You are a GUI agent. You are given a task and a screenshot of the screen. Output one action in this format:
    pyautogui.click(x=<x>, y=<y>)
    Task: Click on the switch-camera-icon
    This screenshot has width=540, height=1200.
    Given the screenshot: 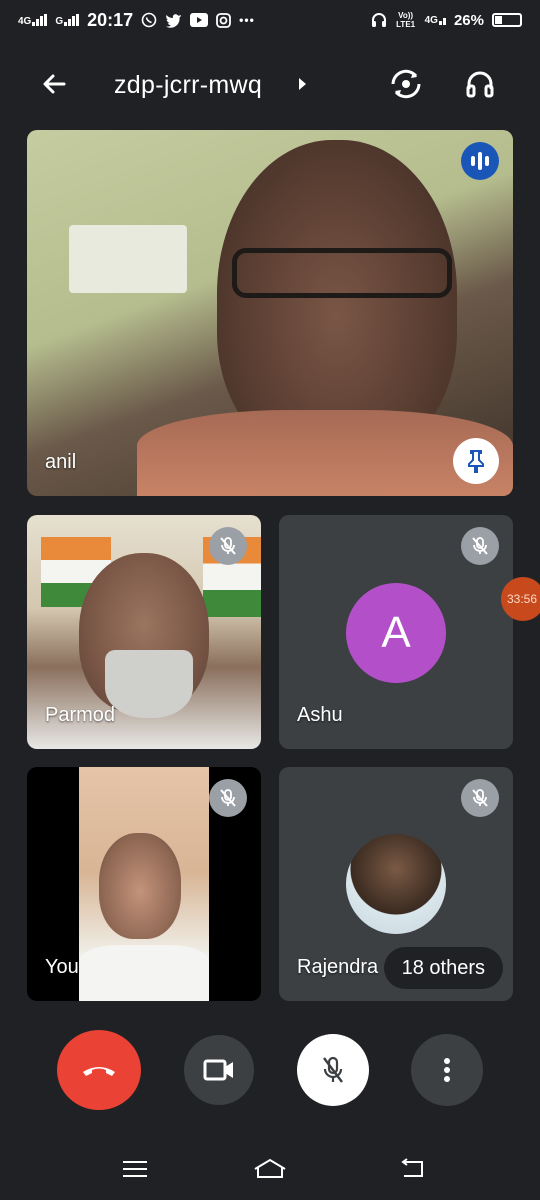 What is the action you would take?
    pyautogui.click(x=406, y=84)
    